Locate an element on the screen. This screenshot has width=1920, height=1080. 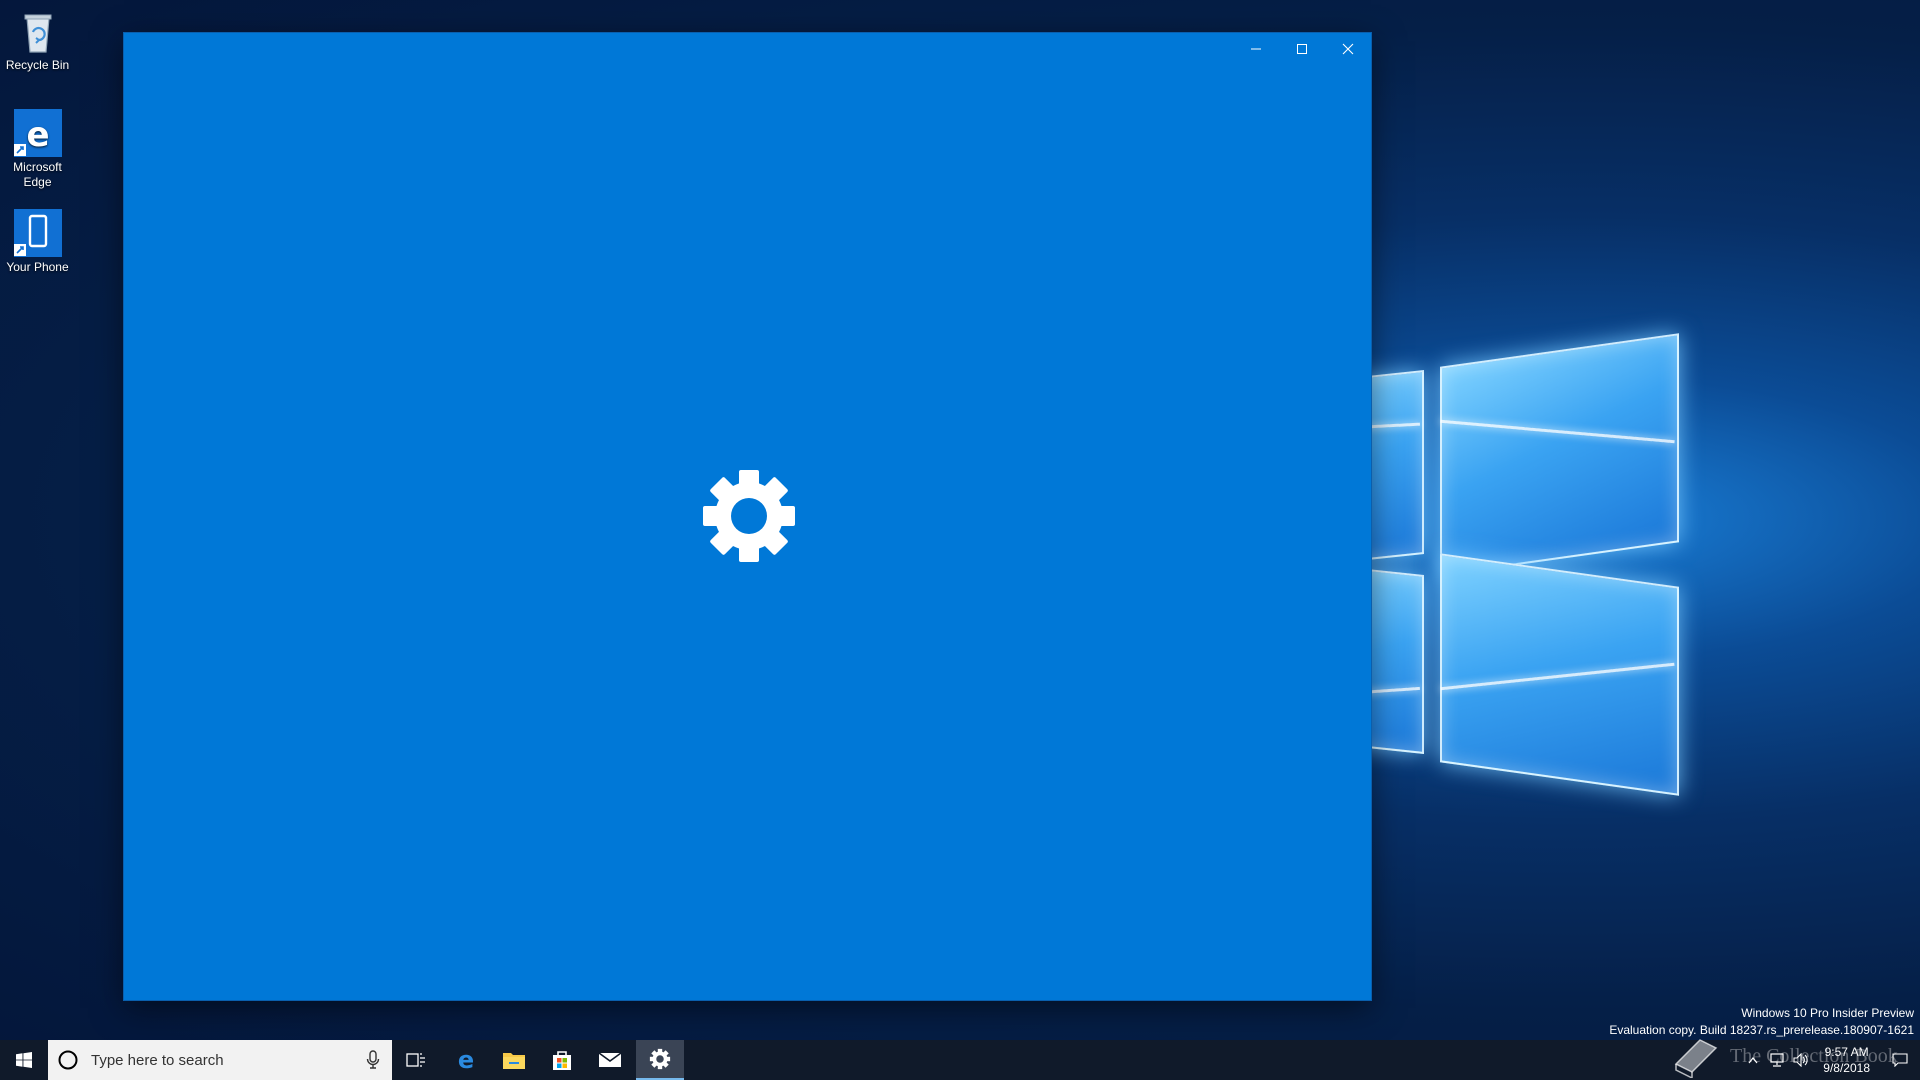
clock-date: 9/8/2018 is located at coordinates (1846, 1068).